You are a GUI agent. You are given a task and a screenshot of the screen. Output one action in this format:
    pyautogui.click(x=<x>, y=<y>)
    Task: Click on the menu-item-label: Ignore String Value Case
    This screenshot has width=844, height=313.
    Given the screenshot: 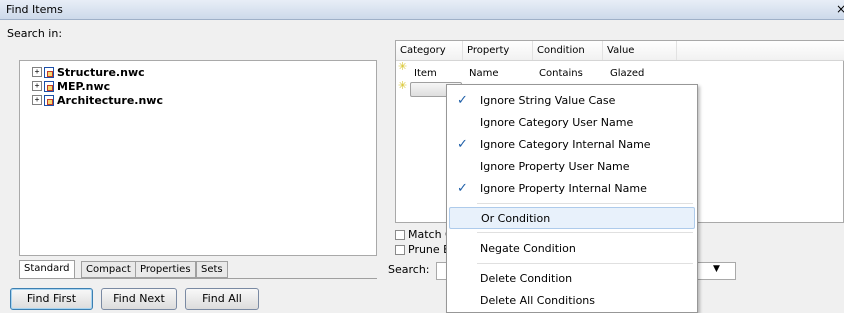 What is the action you would take?
    pyautogui.click(x=548, y=100)
    